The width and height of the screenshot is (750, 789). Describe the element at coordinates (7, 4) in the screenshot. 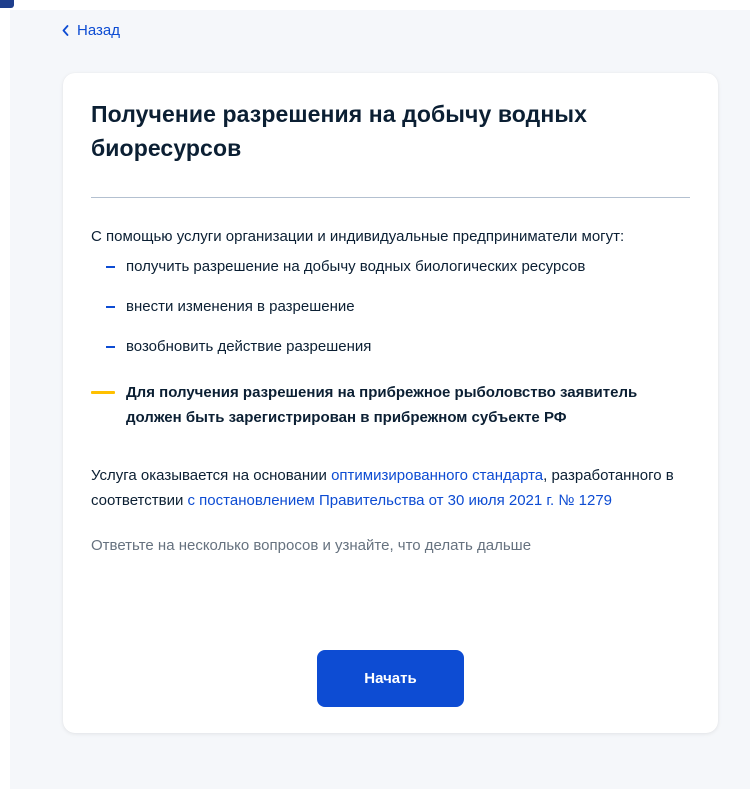

I see `logo-fragment` at that location.